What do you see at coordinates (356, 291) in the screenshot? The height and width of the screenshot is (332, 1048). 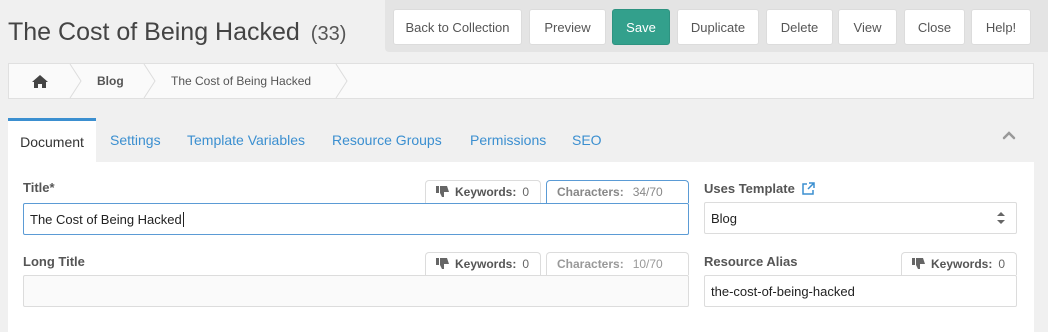 I see `long-title-input` at bounding box center [356, 291].